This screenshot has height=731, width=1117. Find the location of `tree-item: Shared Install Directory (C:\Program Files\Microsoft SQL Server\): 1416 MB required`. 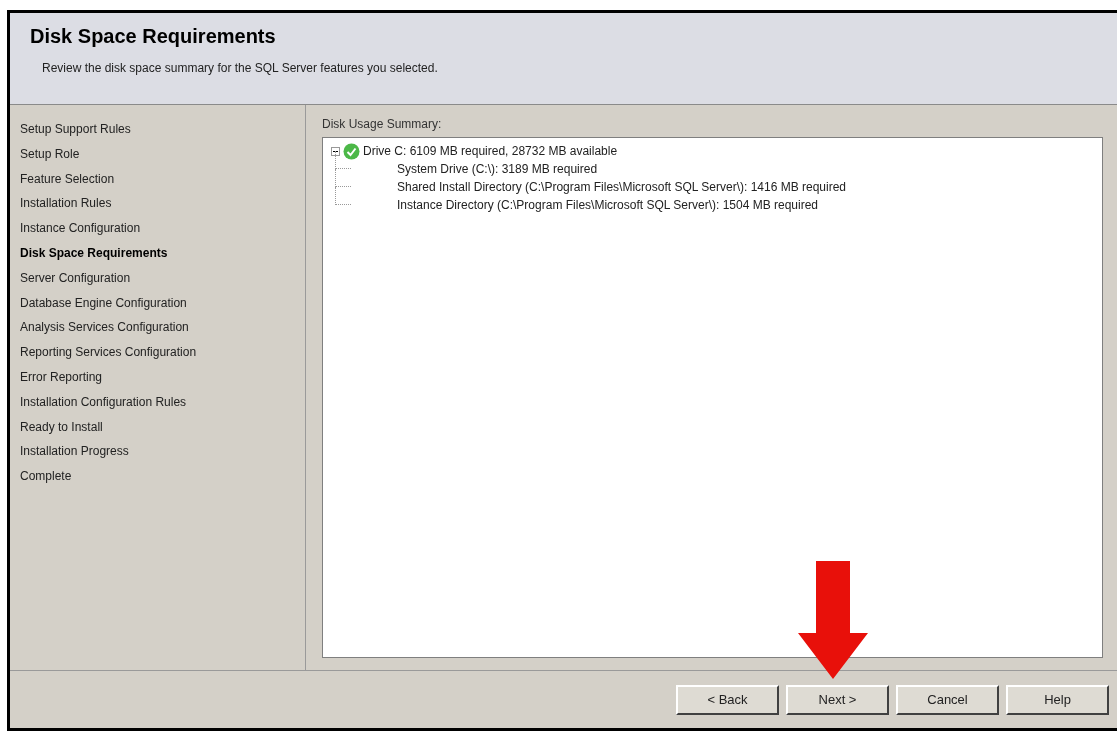

tree-item: Shared Install Directory (C:\Program Files\Microsoft SQL Server\): 1416 MB required is located at coordinates (622, 187).